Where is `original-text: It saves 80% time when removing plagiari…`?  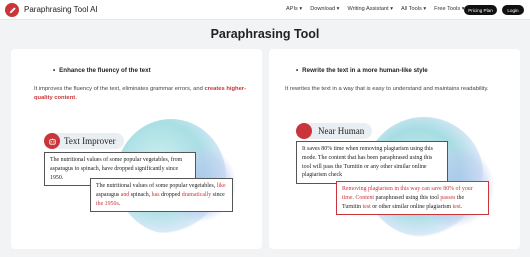 original-text: It saves 80% time when removing plagiari… is located at coordinates (367, 162).